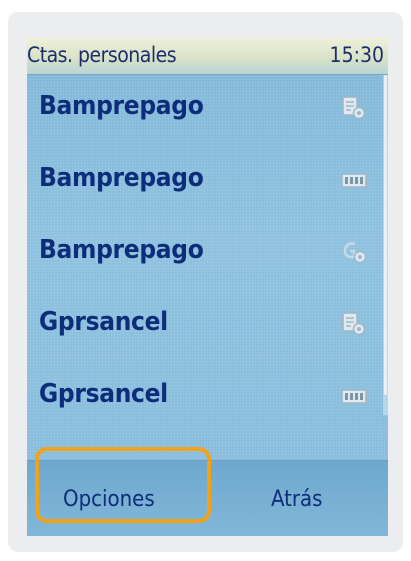 This screenshot has height=561, width=411. I want to click on status-bar: Ctas. personales 15:30, so click(207, 56).